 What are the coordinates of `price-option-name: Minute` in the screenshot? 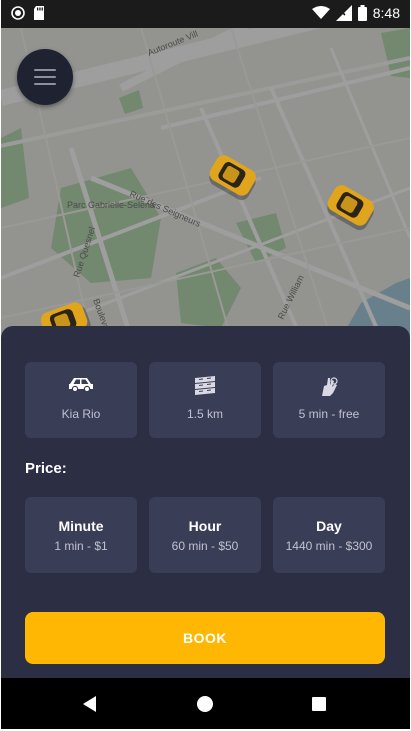 It's located at (81, 526).